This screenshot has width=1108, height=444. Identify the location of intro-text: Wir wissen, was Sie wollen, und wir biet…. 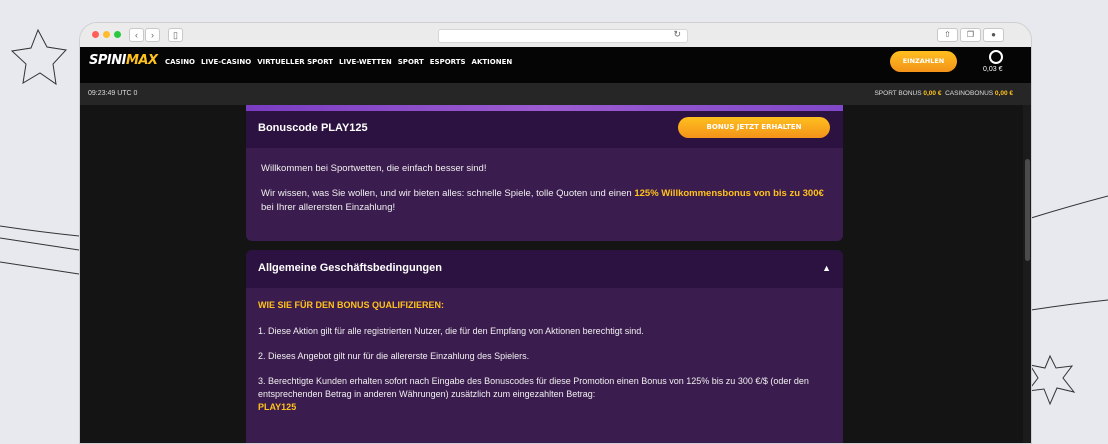
(547, 201).